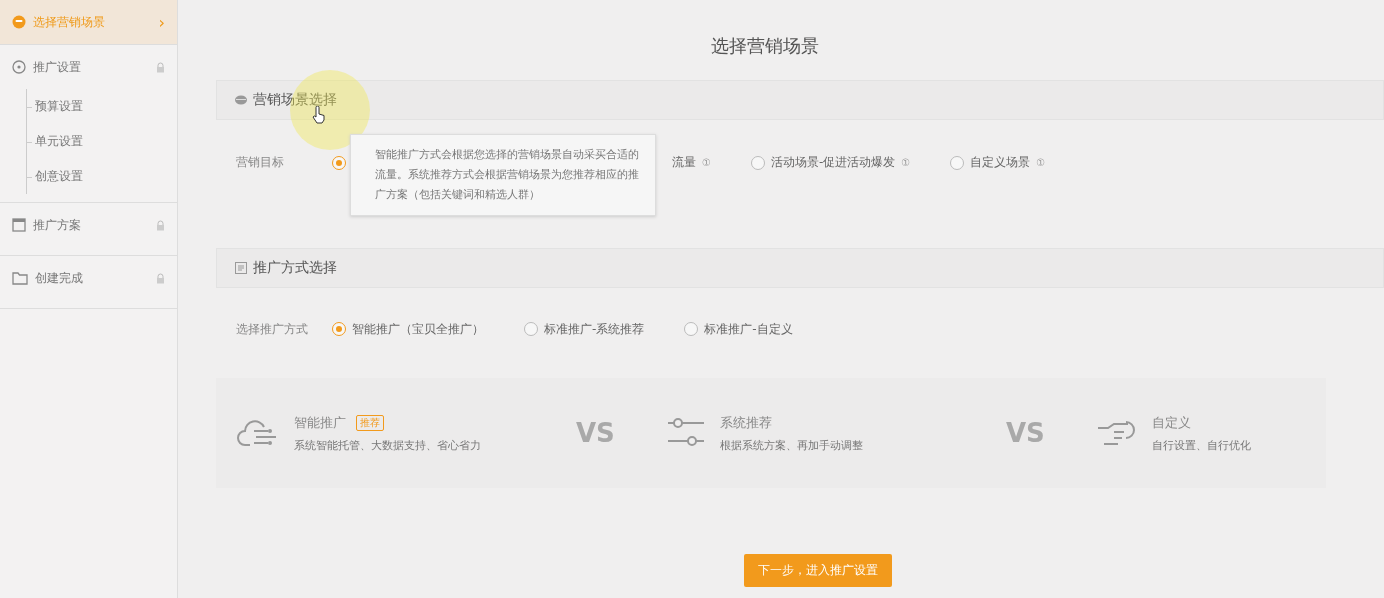 This screenshot has width=1384, height=598. I want to click on tooltip: 智能推广方式会根据您选择的营销场景自动采买合适的流量。系统推荐方式会根据营销场景为您推荐相应的推广方案（包括关键词和精选人群）, so click(503, 175).